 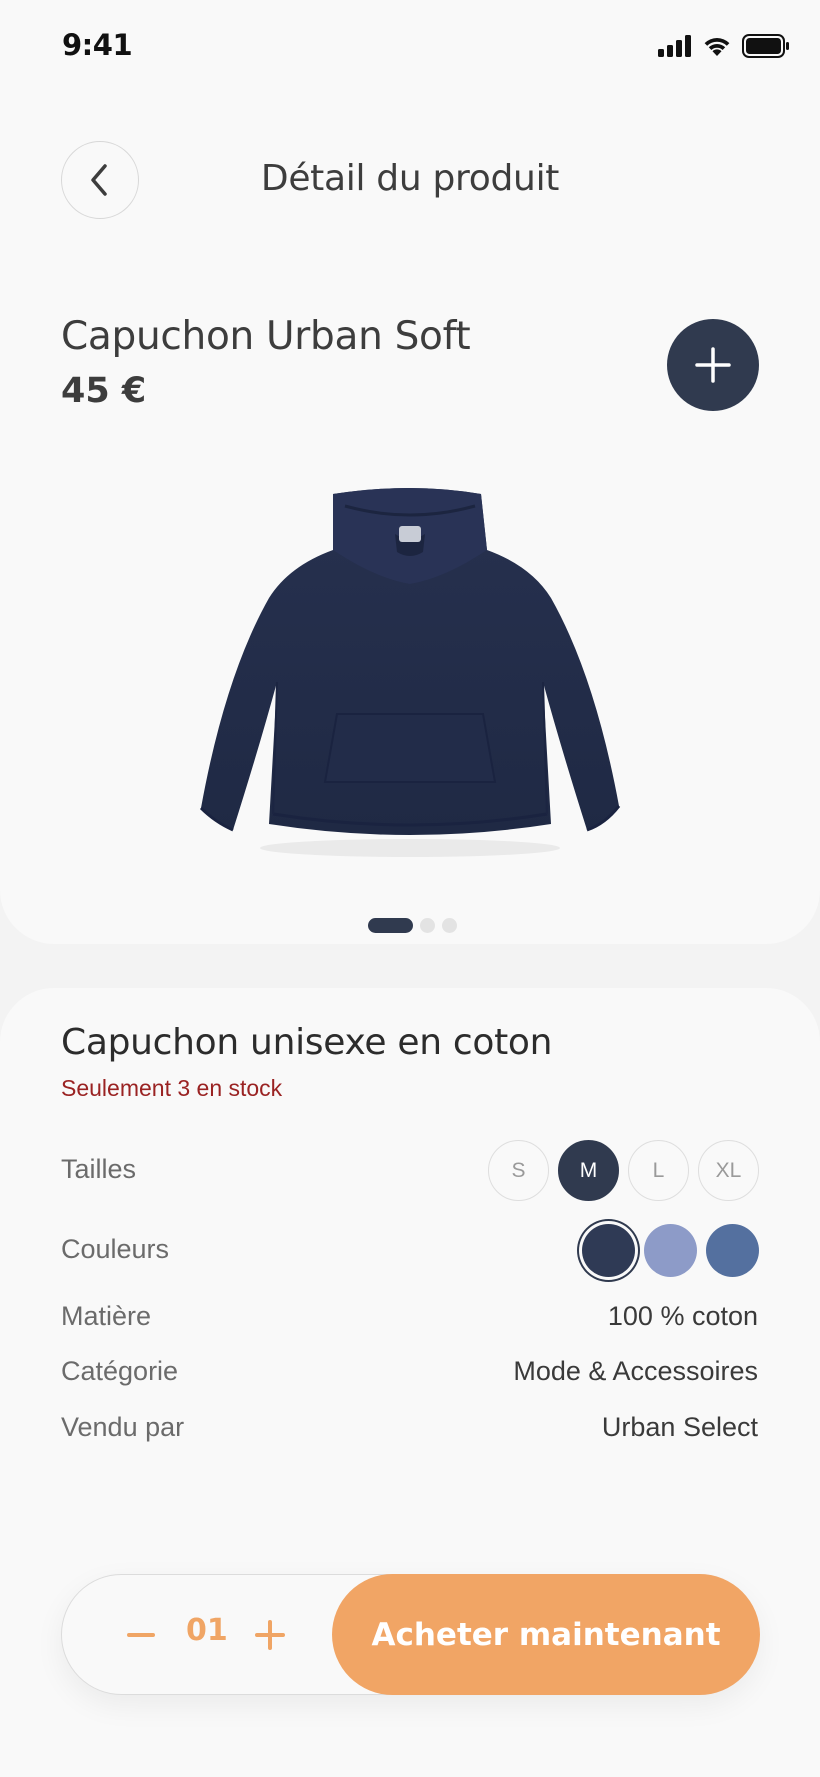 I want to click on size-option-xl: XL, so click(x=728, y=1170).